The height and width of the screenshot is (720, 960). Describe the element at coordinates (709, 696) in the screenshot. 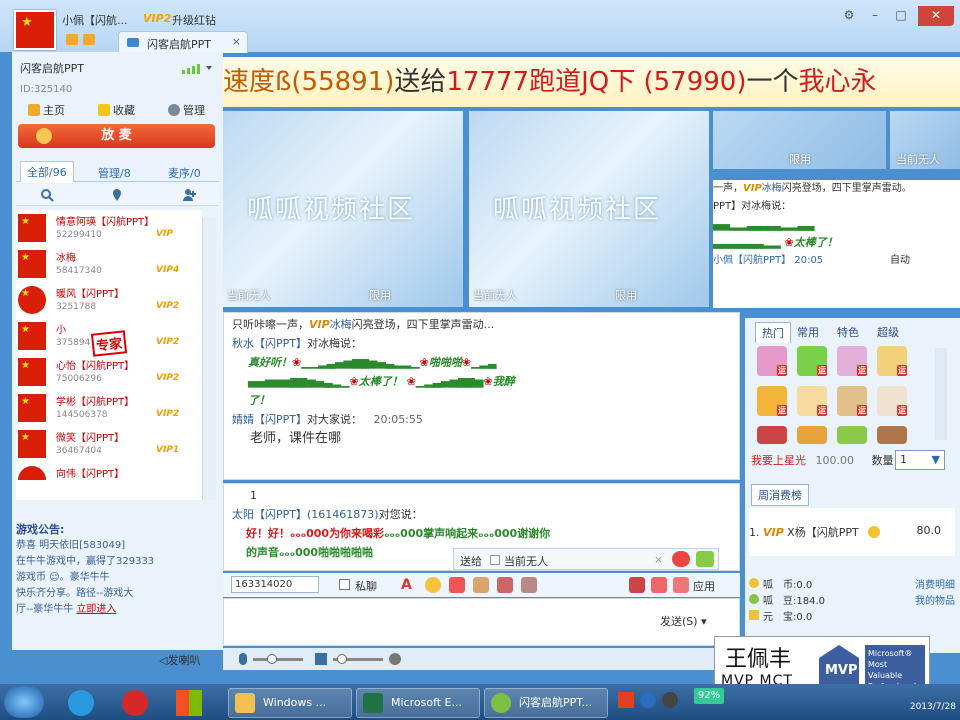

I see `zoom-badge: 92%` at that location.